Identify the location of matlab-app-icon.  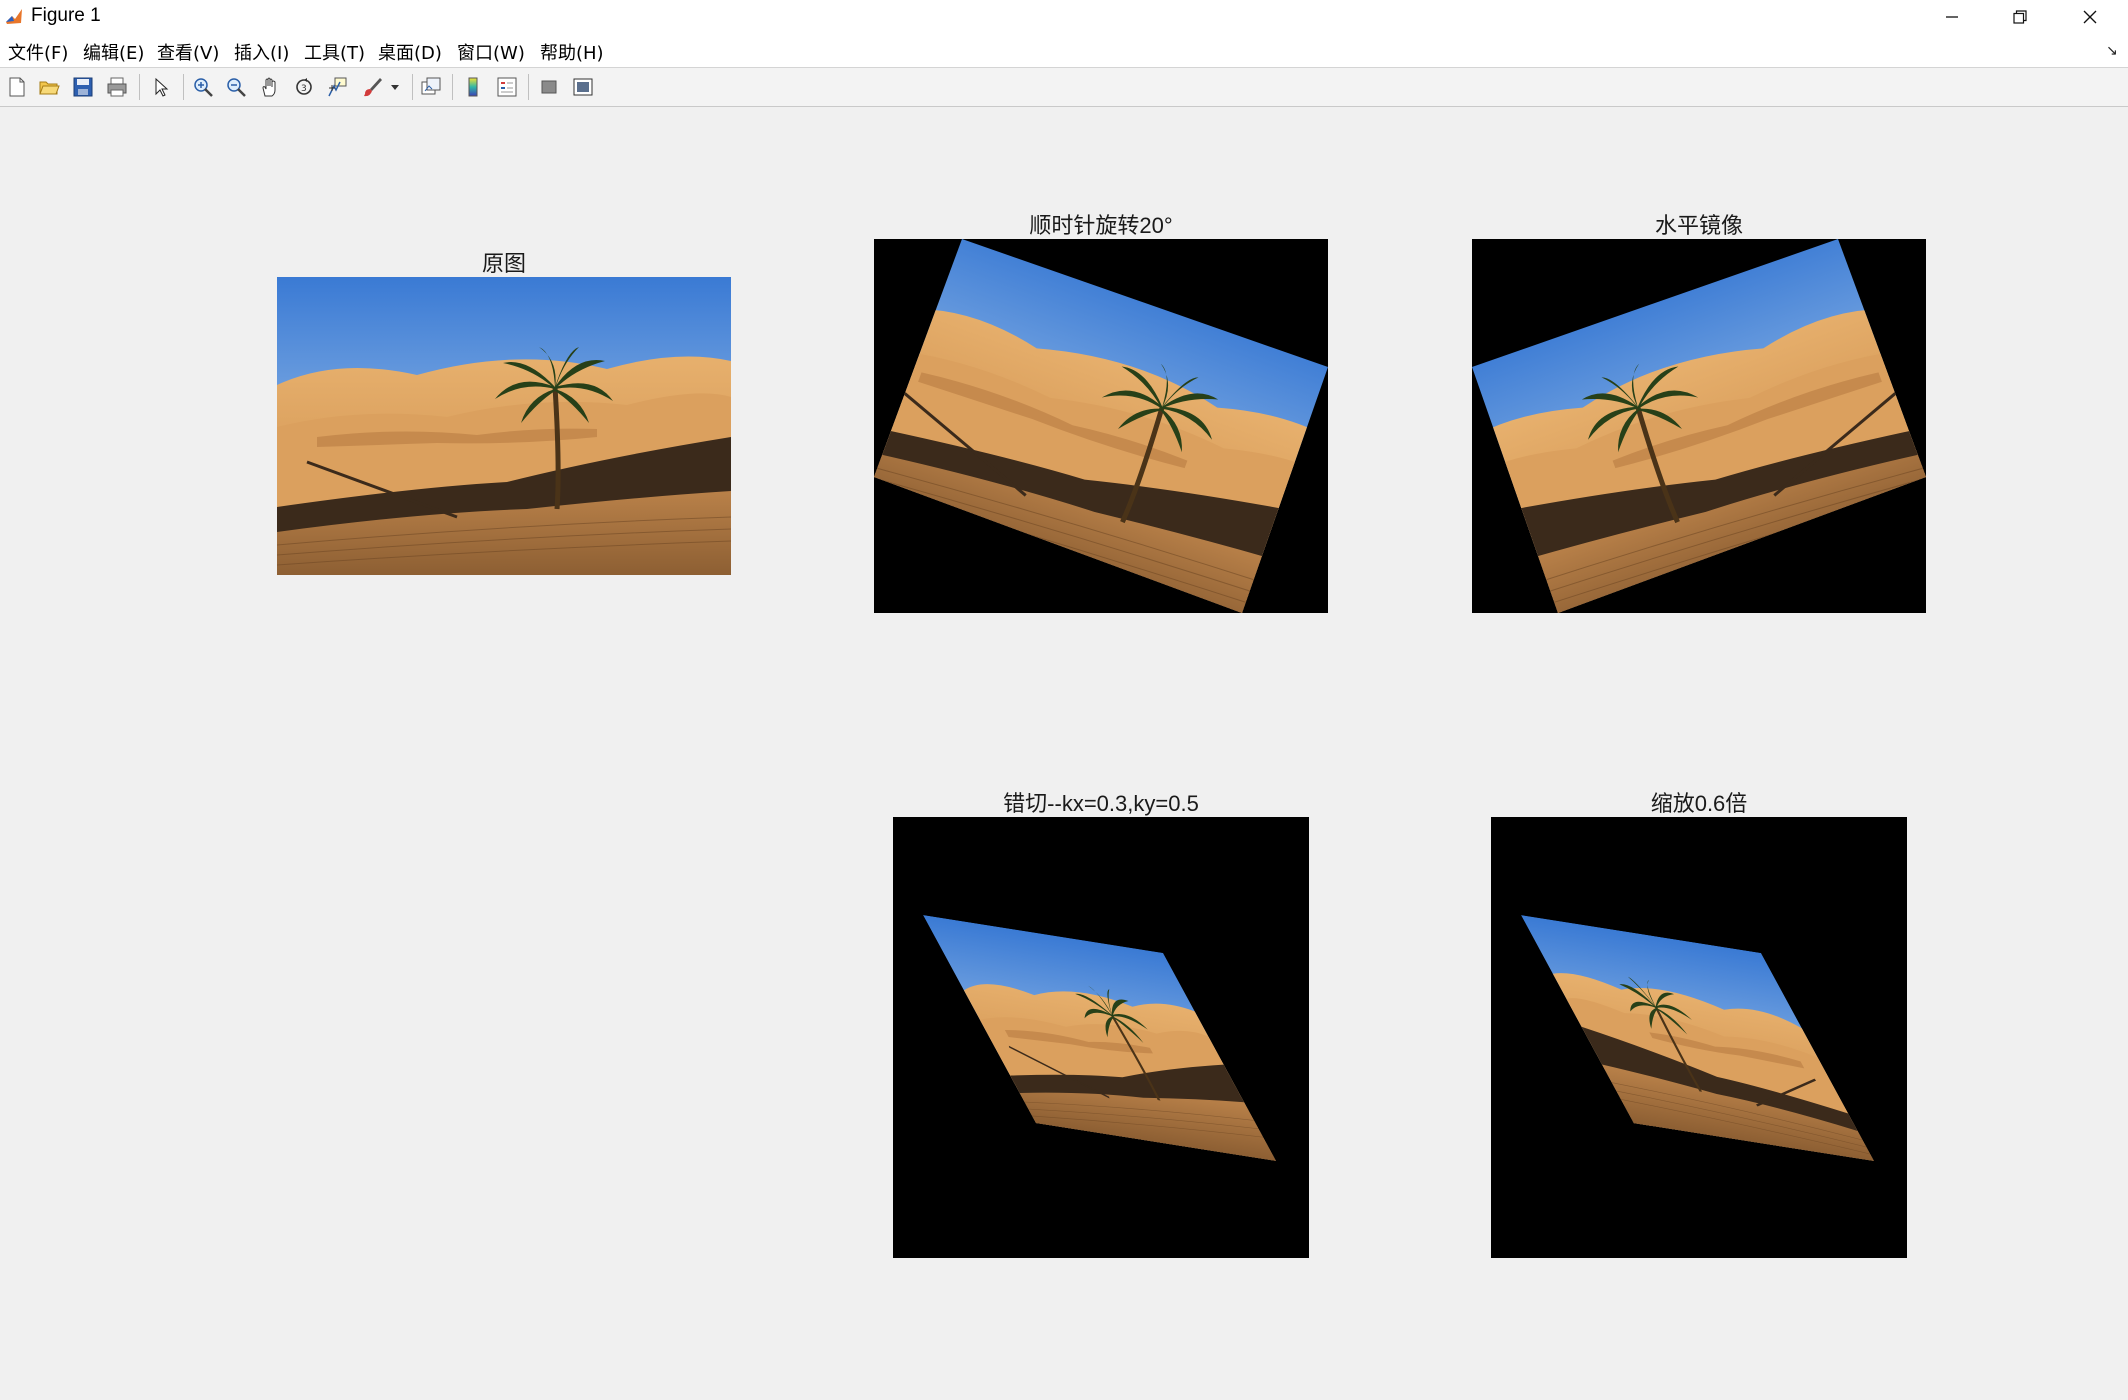
(14, 16).